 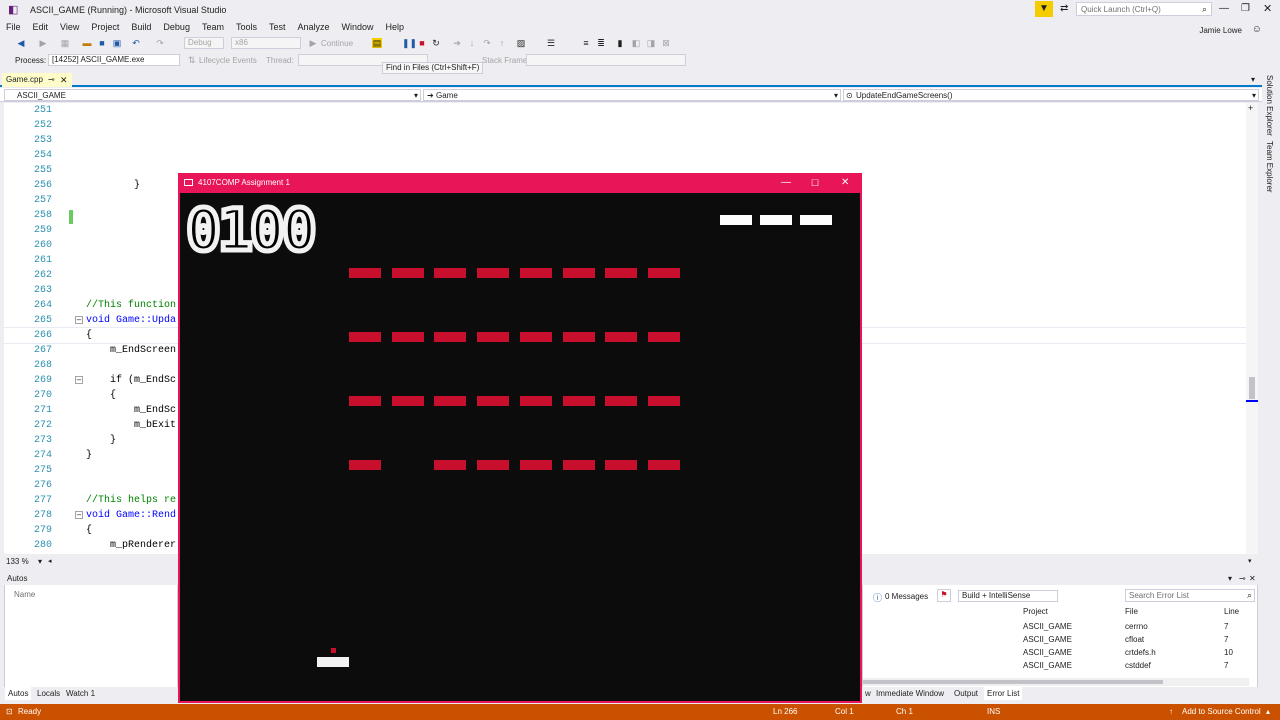 I want to click on restore-button: ❐, so click(x=1245, y=8).